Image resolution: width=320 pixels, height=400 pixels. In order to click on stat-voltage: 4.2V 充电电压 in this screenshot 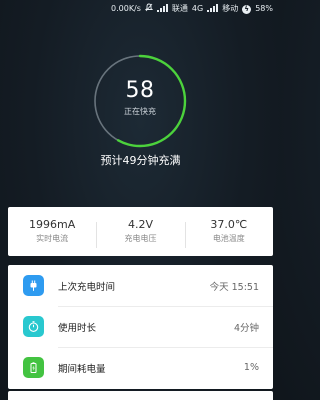, I will do `click(140, 233)`.